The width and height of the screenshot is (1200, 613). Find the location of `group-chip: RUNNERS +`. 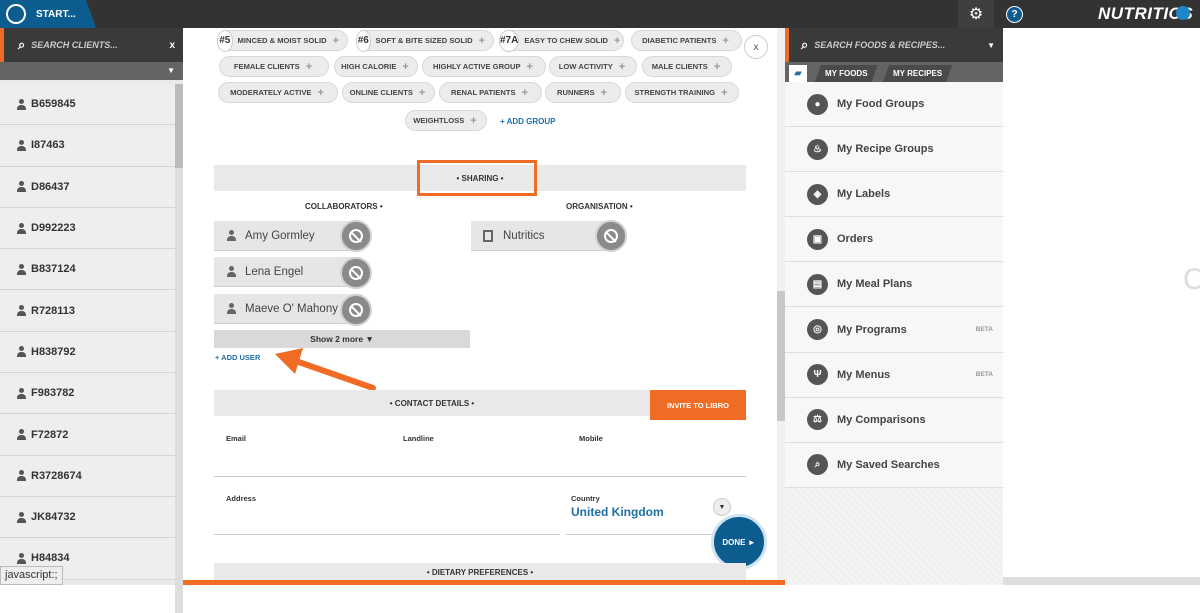

group-chip: RUNNERS + is located at coordinates (583, 92).